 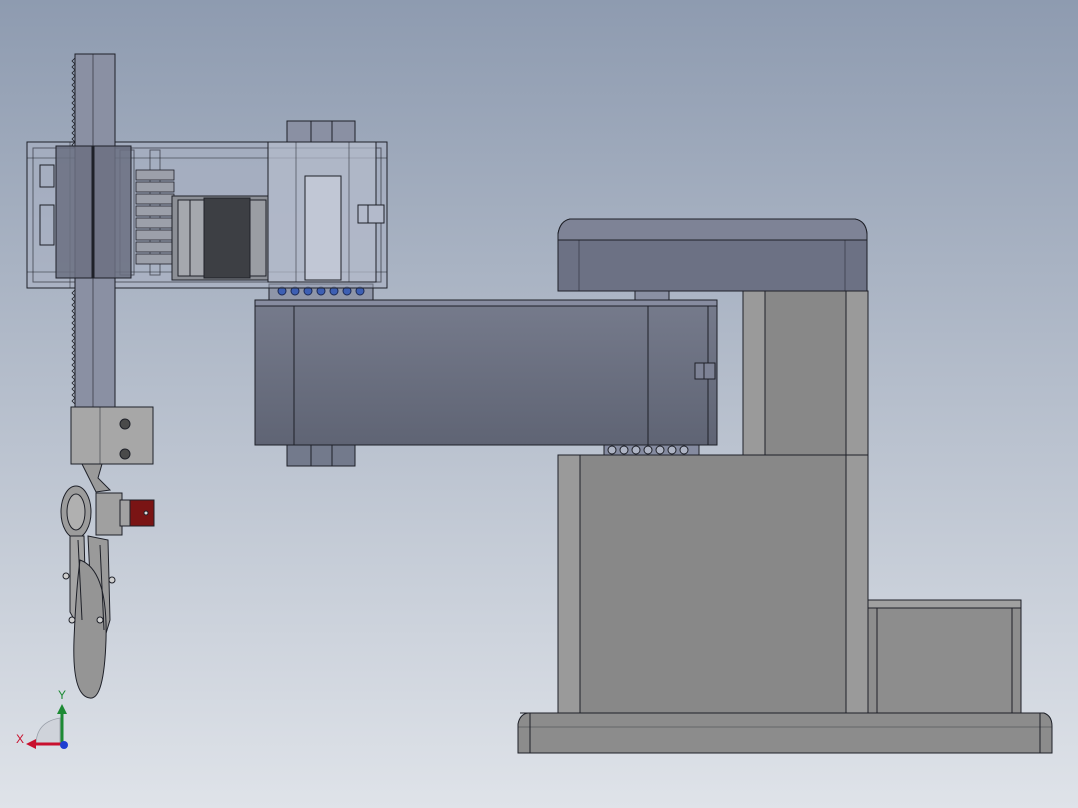 I want to click on gripper-mount, so click(x=112, y=435).